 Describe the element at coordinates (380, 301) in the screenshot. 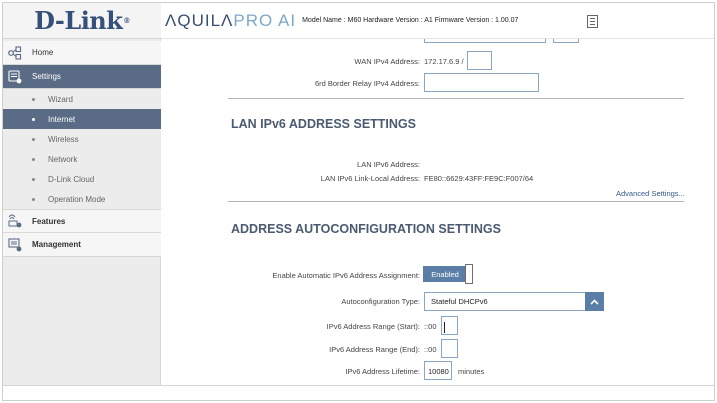

I see `autoconf-type-label: Autoconfiguration Type:` at that location.